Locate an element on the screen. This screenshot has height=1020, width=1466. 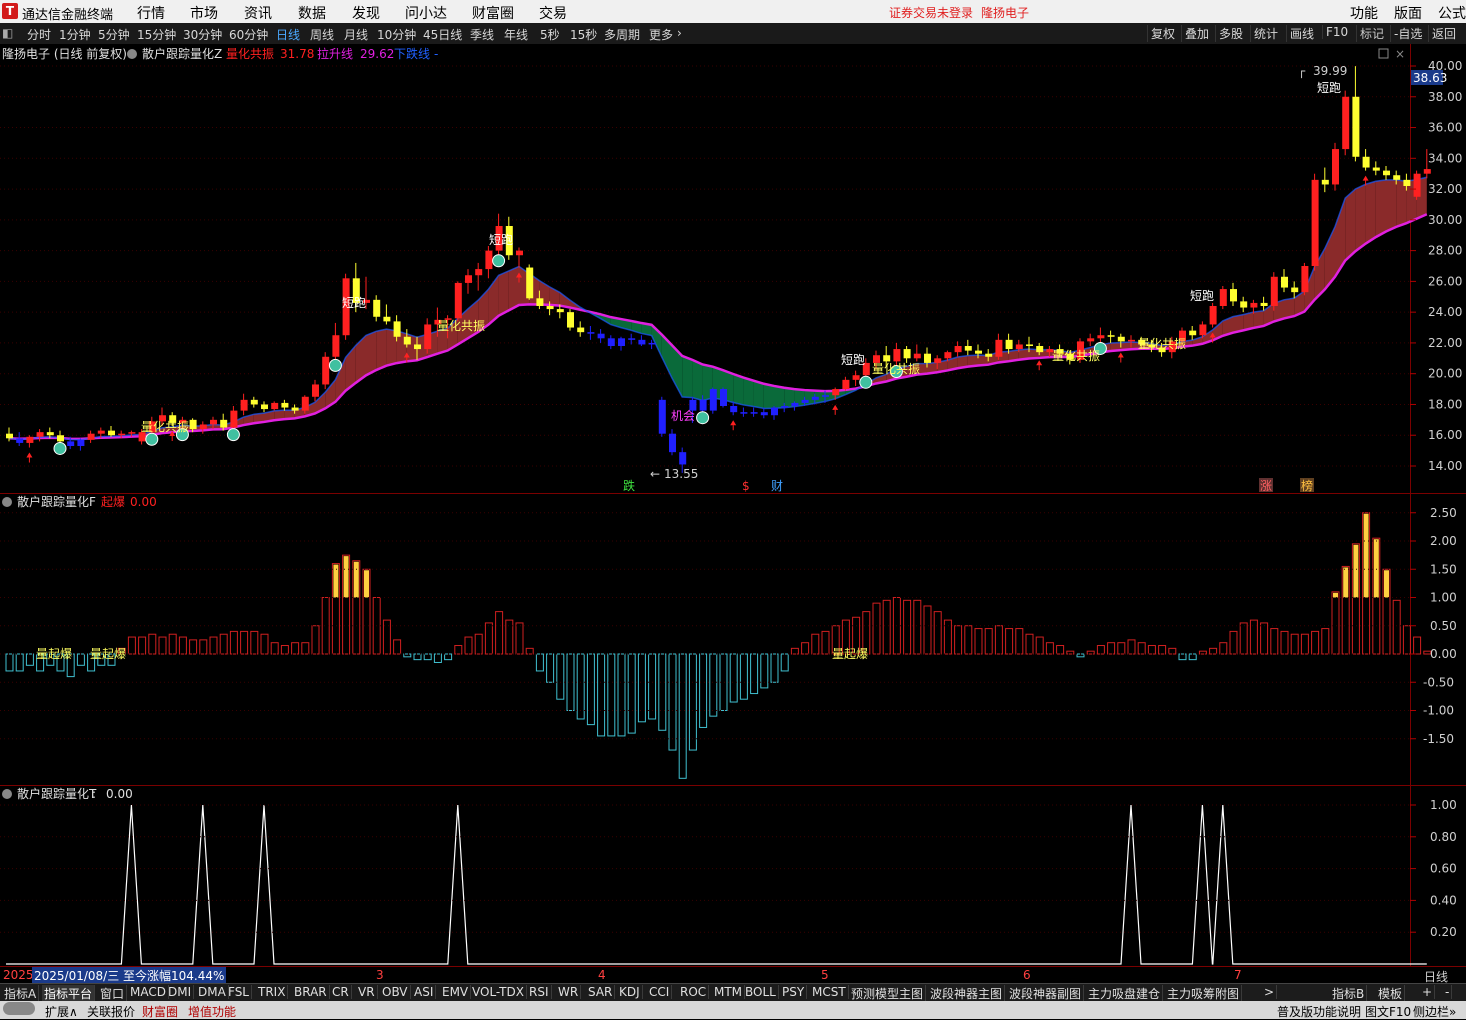
event-marker-fall: 跌 is located at coordinates (629, 485).